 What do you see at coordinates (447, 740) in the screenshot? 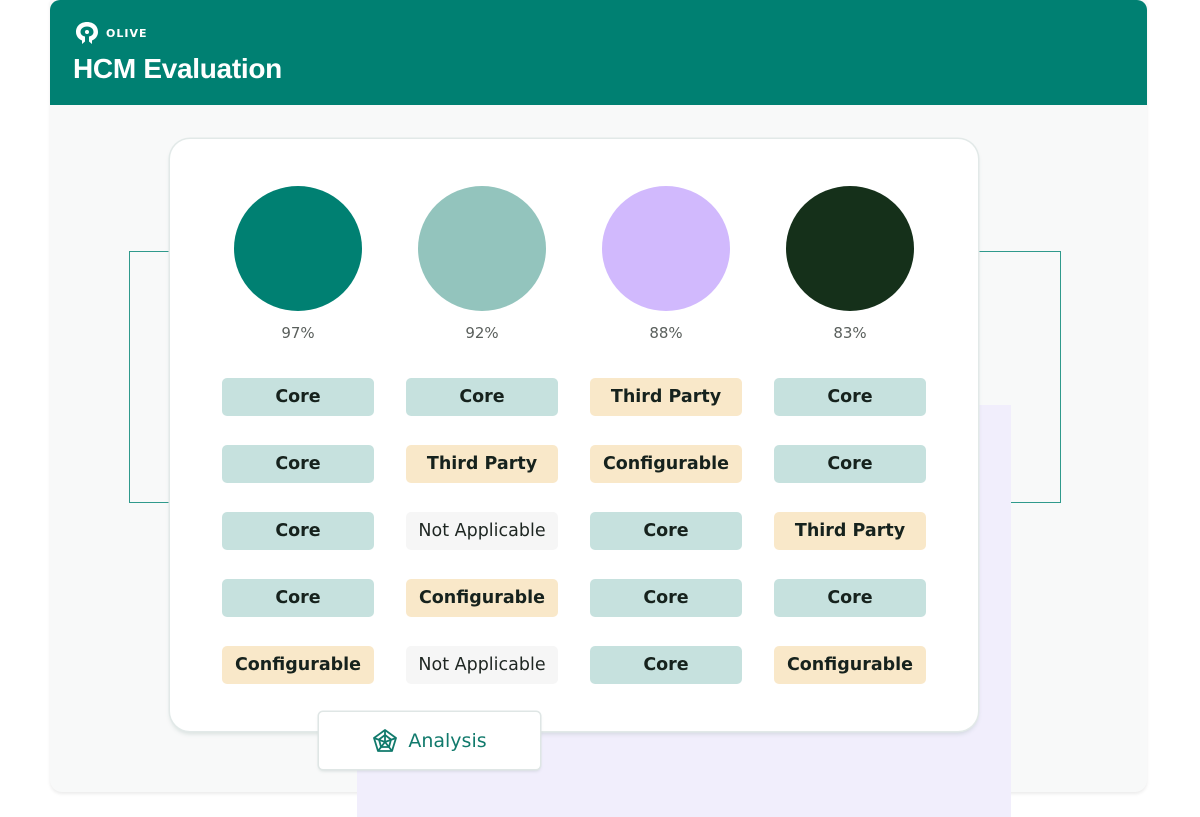
I see `analysis-label: Analysis` at bounding box center [447, 740].